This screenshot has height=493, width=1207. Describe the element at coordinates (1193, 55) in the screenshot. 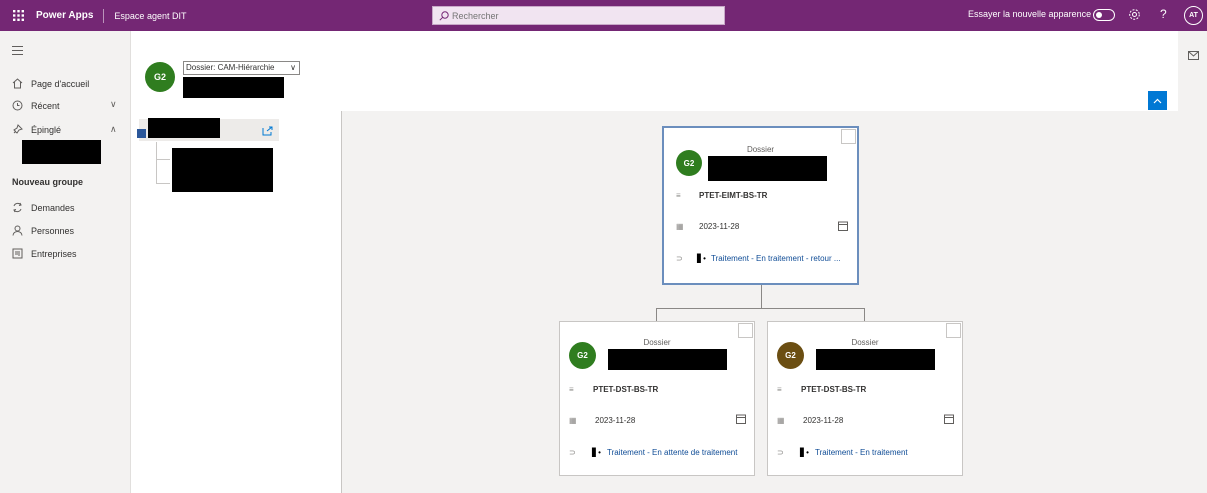

I see `mail-icon` at that location.